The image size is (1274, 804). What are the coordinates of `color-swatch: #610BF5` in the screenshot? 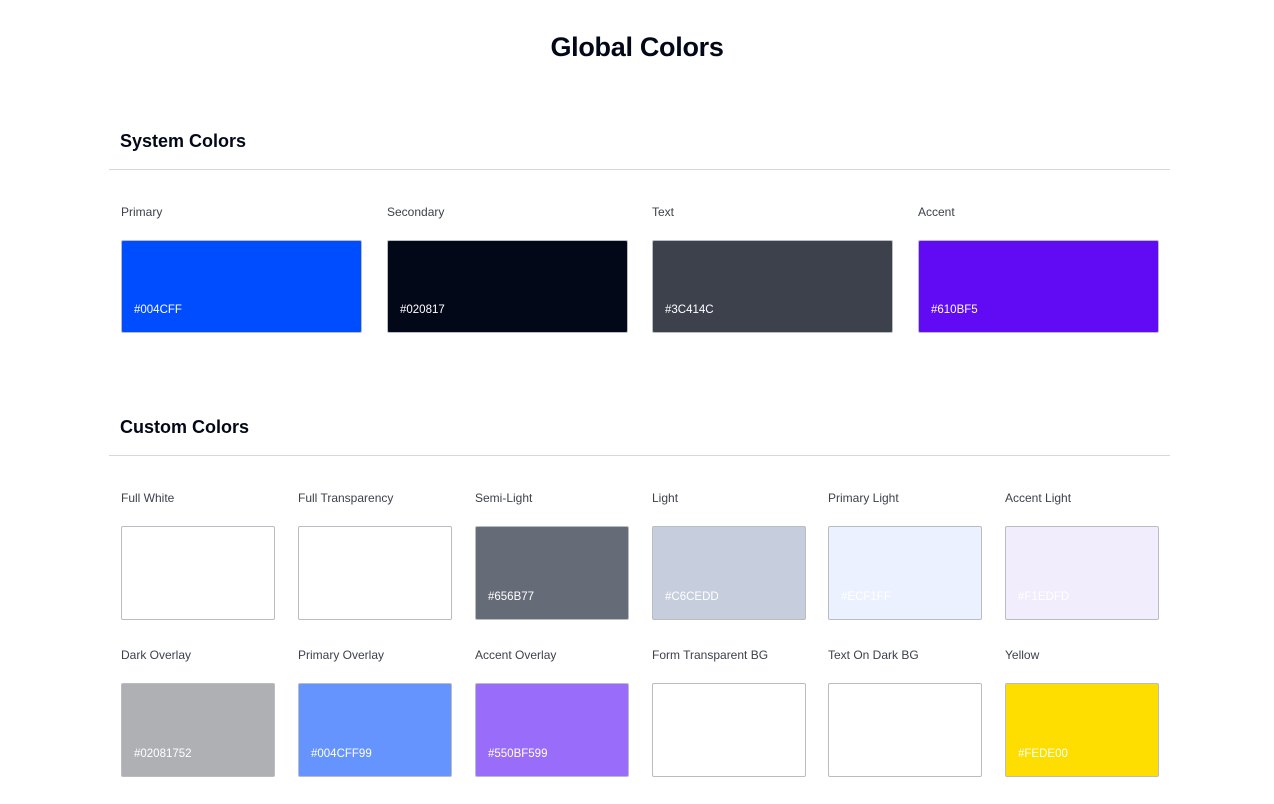 It's located at (1038, 286).